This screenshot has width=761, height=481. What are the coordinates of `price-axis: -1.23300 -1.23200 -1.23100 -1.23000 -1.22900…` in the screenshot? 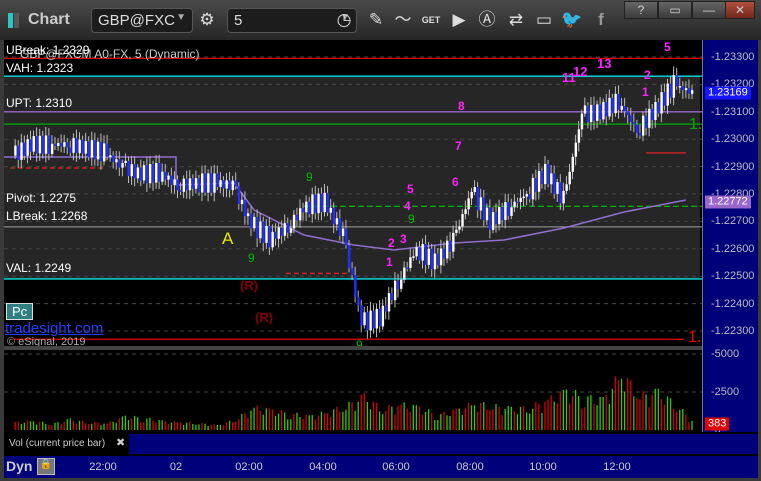 It's located at (730, 238).